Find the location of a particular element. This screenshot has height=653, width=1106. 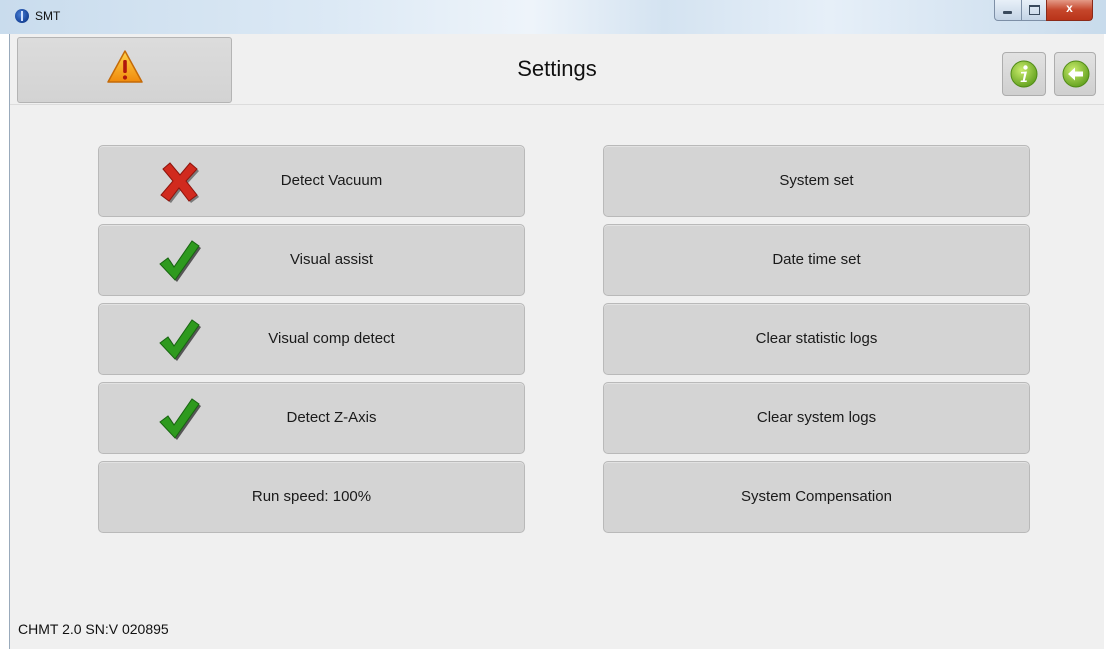

clear-statistic-logs-label: Clear statistic logs is located at coordinates (816, 338).